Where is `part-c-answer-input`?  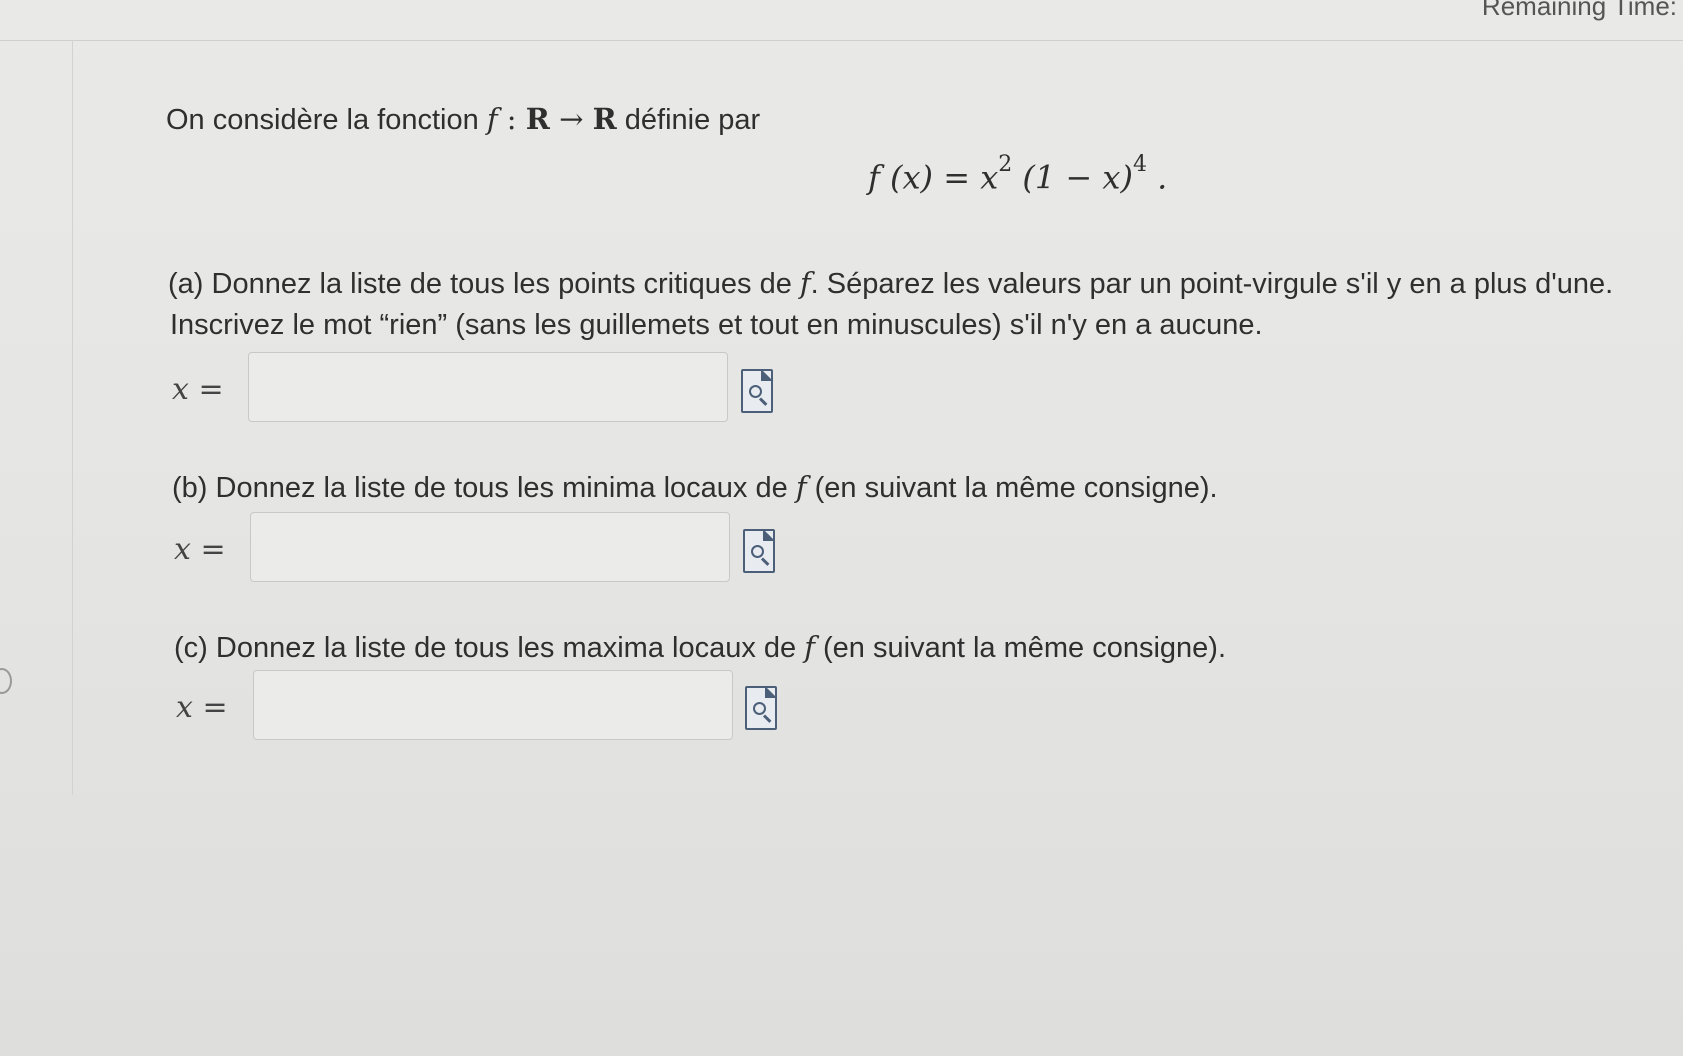 part-c-answer-input is located at coordinates (493, 705).